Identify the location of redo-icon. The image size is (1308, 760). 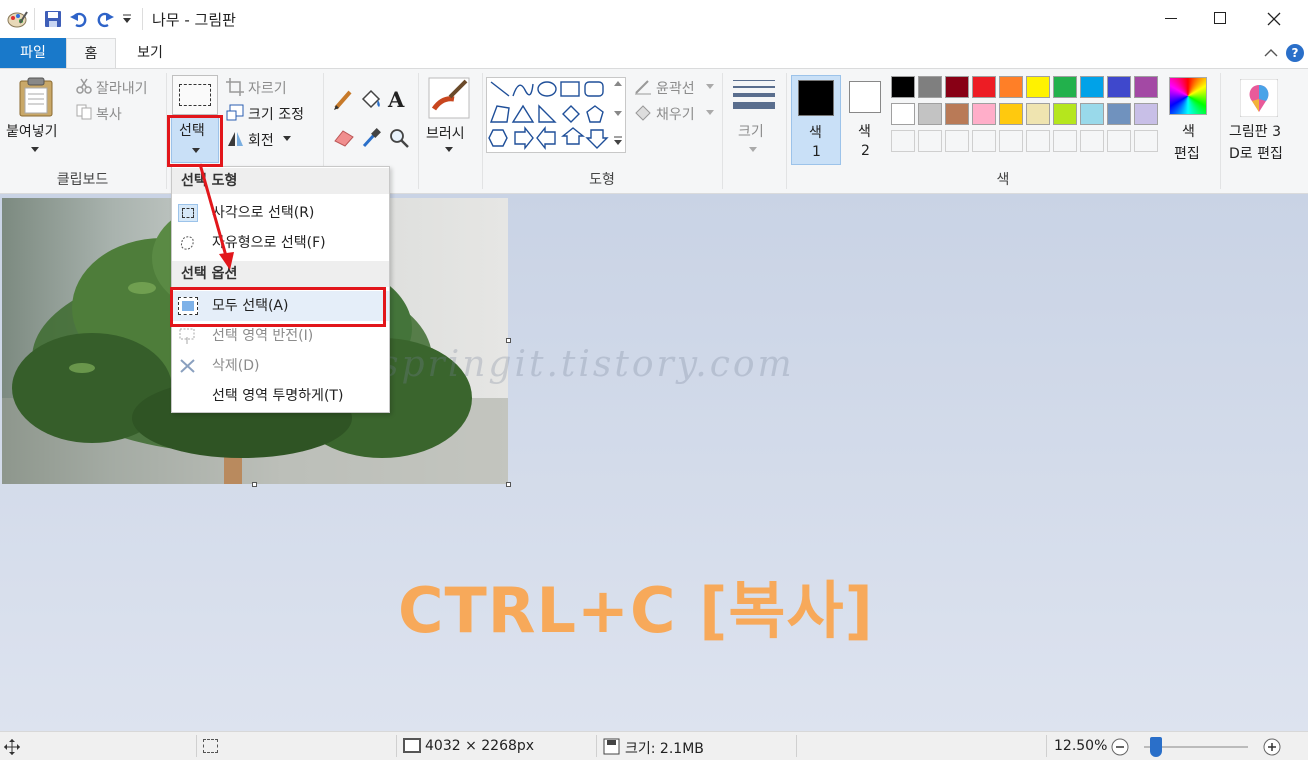
(105, 19).